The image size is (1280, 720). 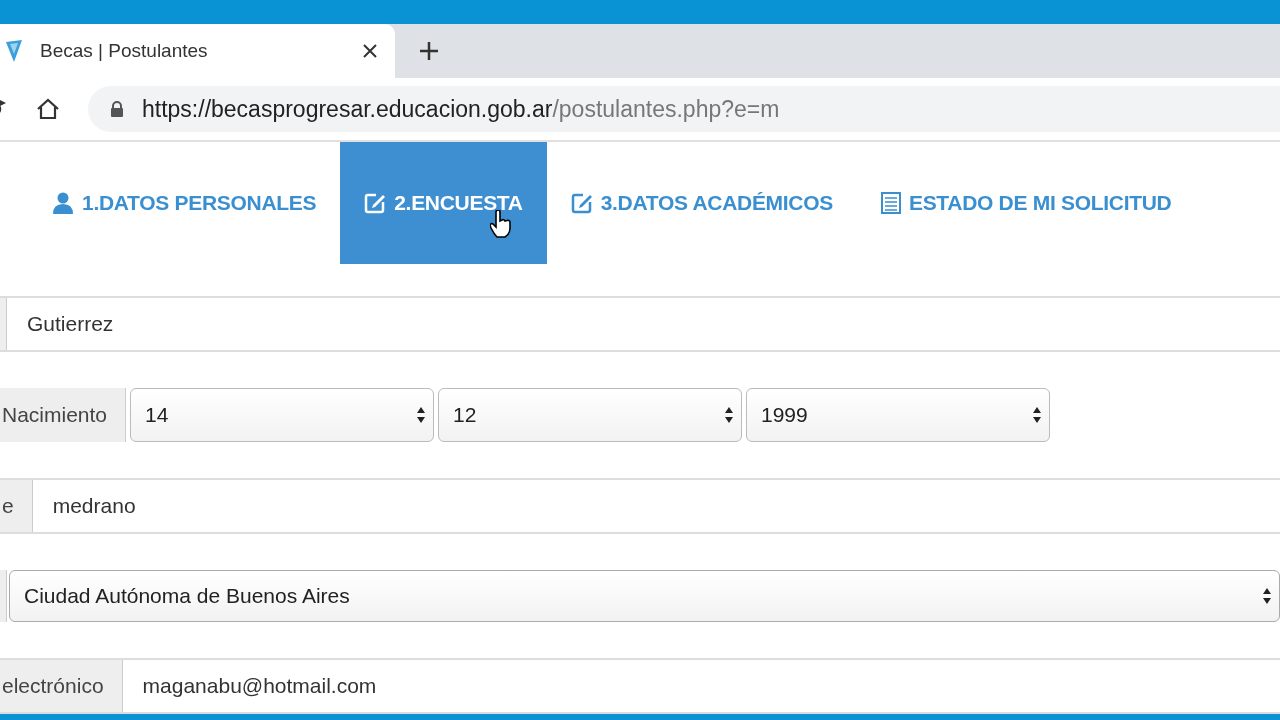 What do you see at coordinates (890, 203) in the screenshot?
I see `list-icon` at bounding box center [890, 203].